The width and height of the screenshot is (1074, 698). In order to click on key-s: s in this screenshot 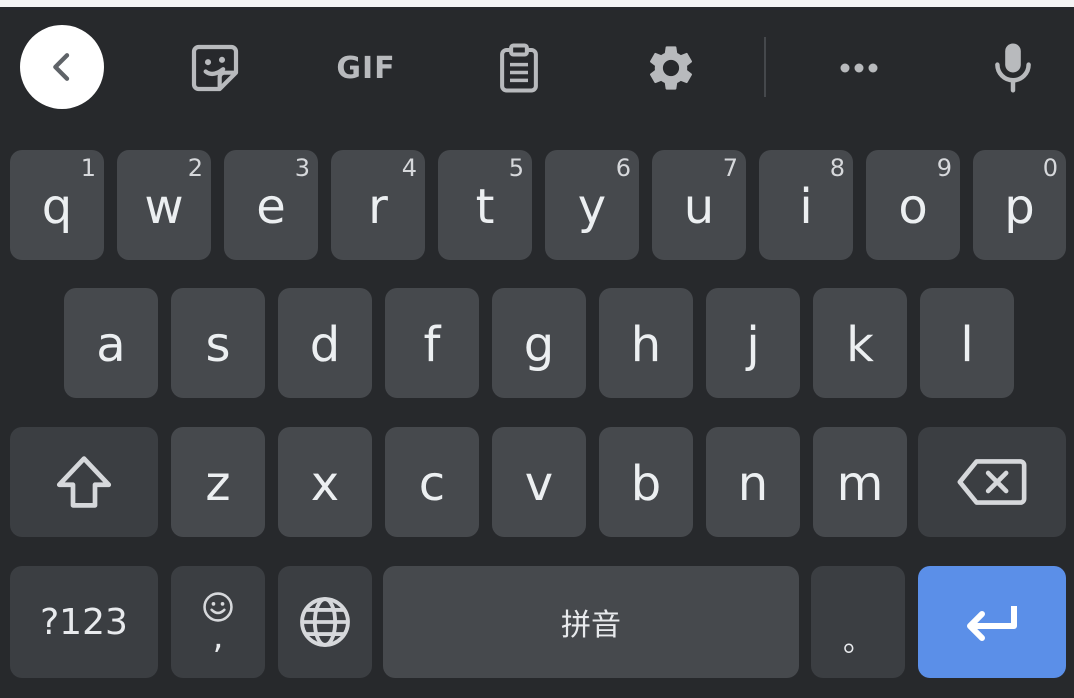, I will do `click(218, 343)`.